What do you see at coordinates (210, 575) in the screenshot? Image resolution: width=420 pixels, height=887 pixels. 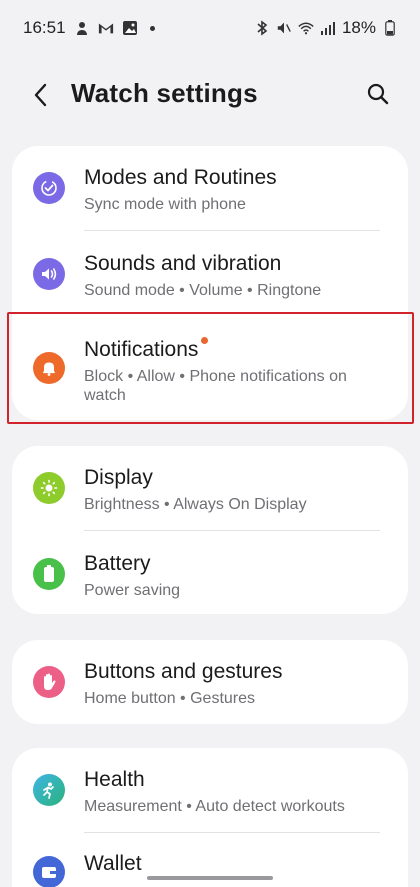 I see `settings-item-battery: Battery Power saving` at bounding box center [210, 575].